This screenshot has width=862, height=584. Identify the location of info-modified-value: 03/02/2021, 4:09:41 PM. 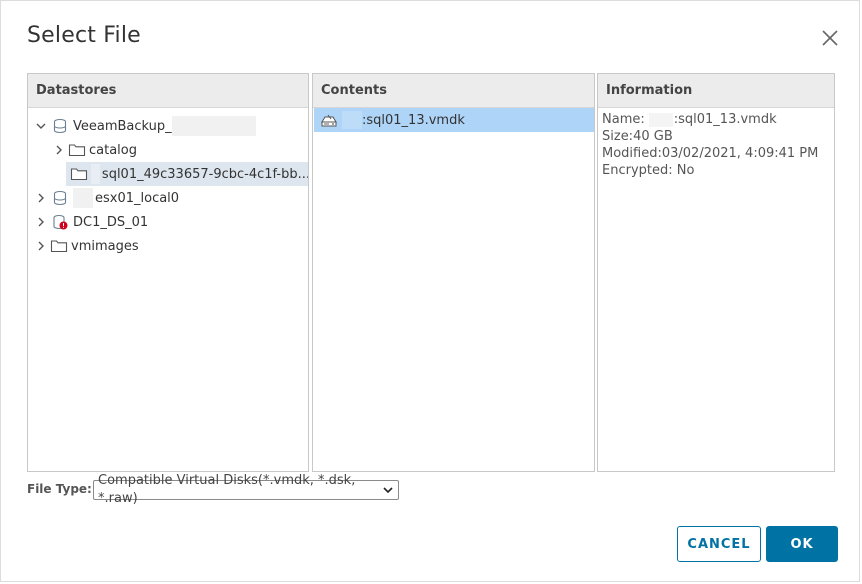
(740, 153).